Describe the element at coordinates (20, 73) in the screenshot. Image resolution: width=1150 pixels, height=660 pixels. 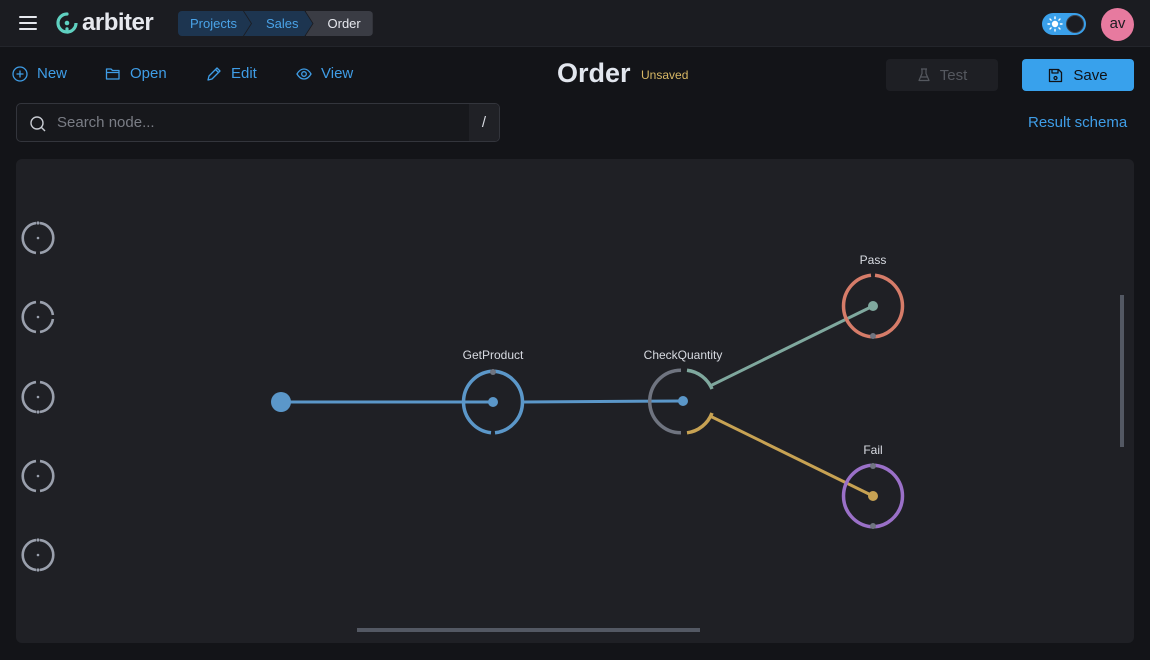
I see `plus-circle-icon` at that location.